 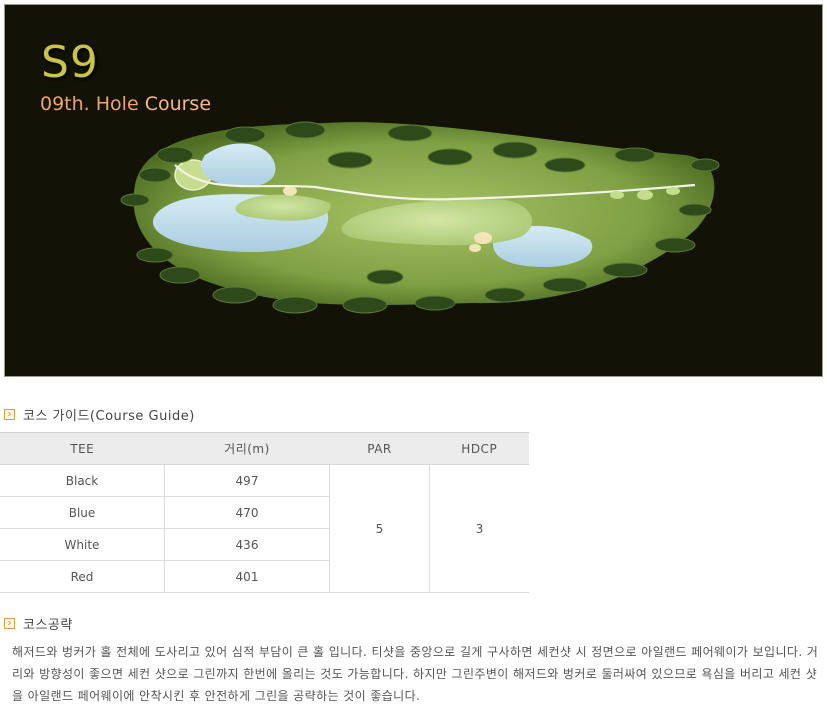 I want to click on tee-cell: White, so click(x=82, y=544).